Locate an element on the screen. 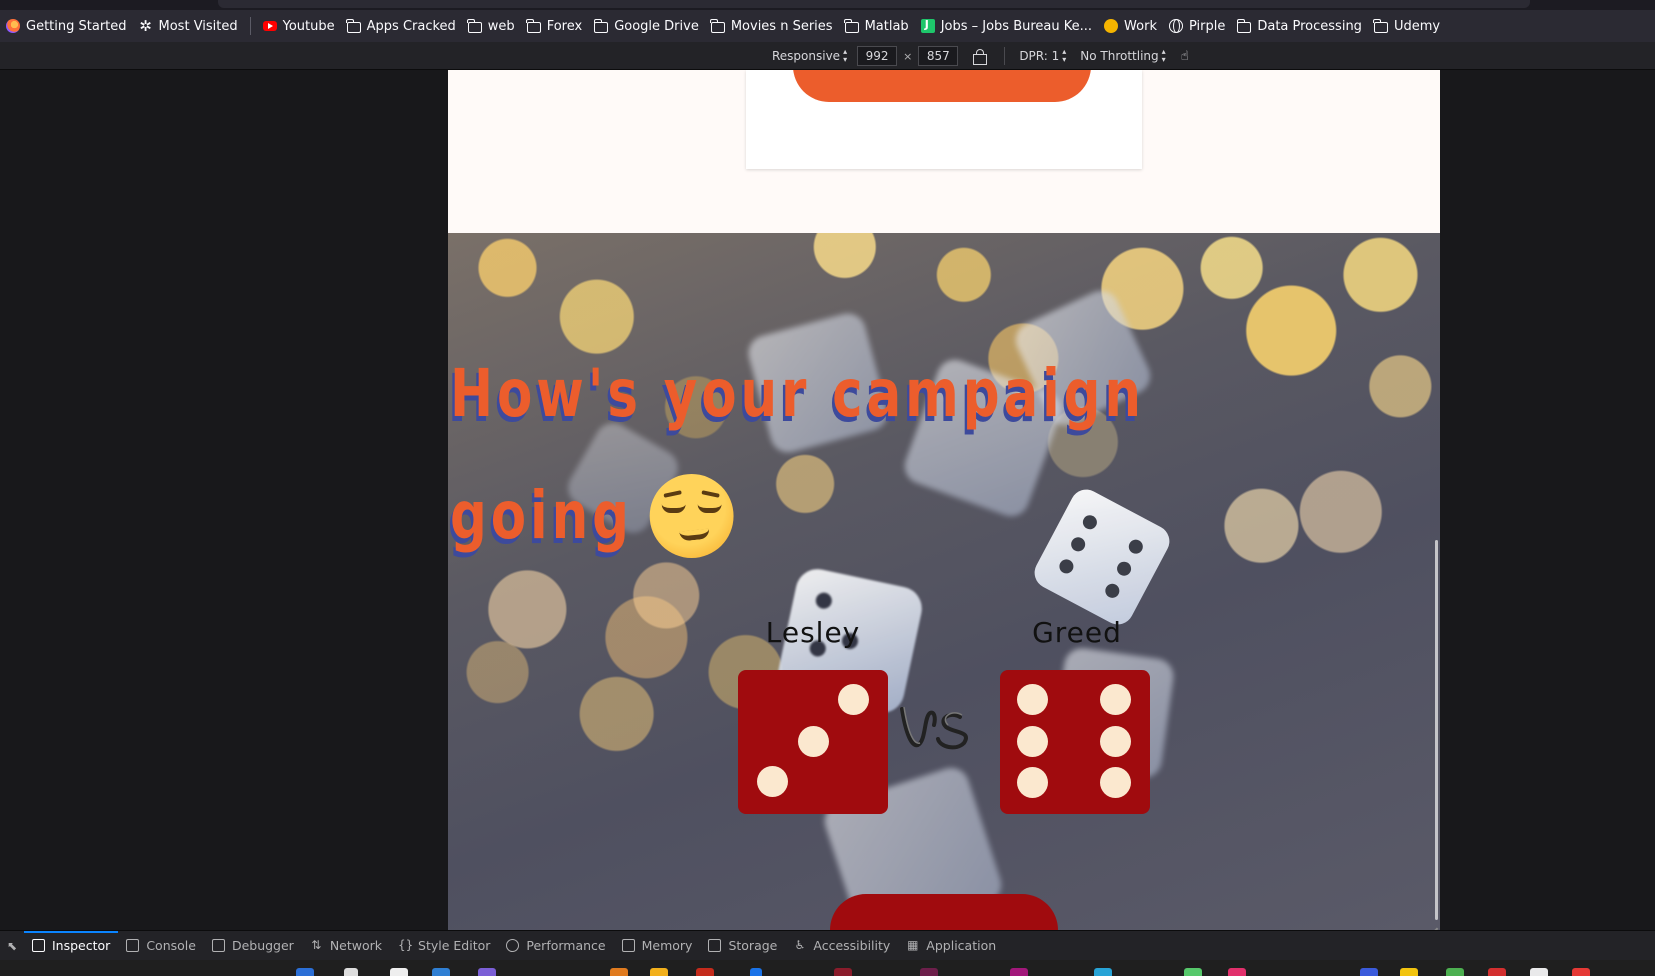 Image resolution: width=1655 pixels, height=976 pixels. tab-application: ▦ Application is located at coordinates (951, 946).